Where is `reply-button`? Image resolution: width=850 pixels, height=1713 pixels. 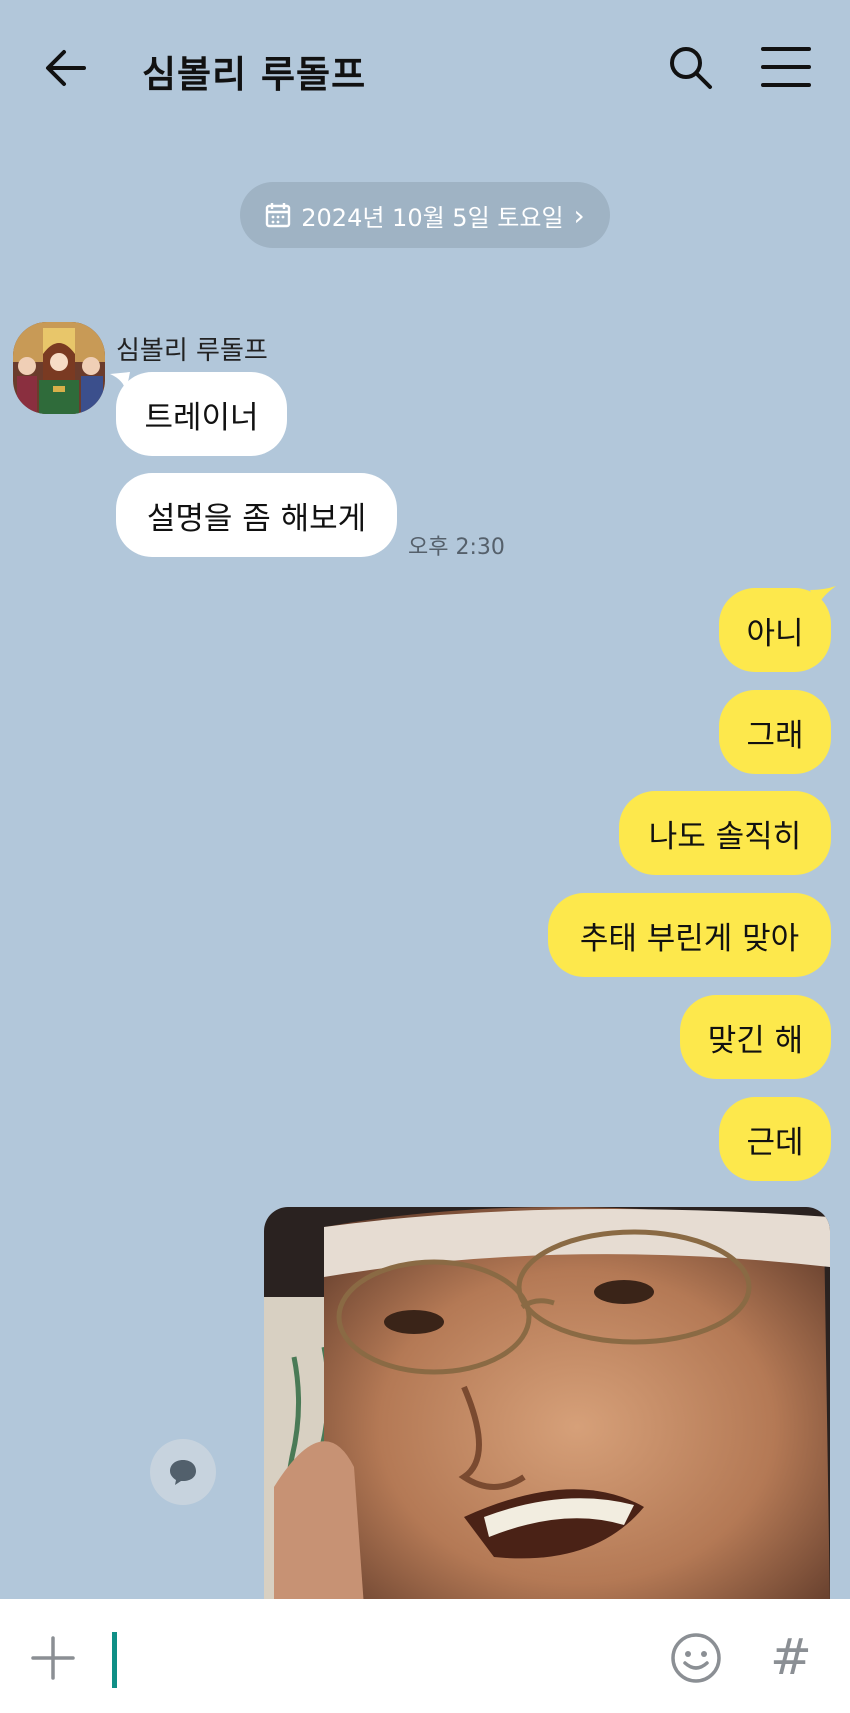
reply-button is located at coordinates (183, 1472).